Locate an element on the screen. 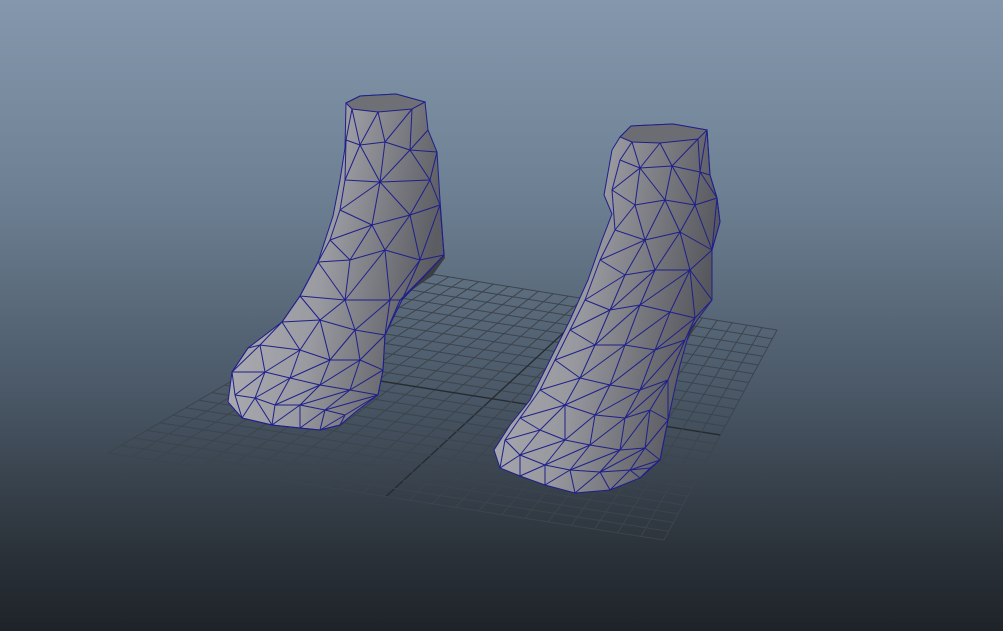 This screenshot has height=631, width=1003. left-foot-mesh is located at coordinates (336, 262).